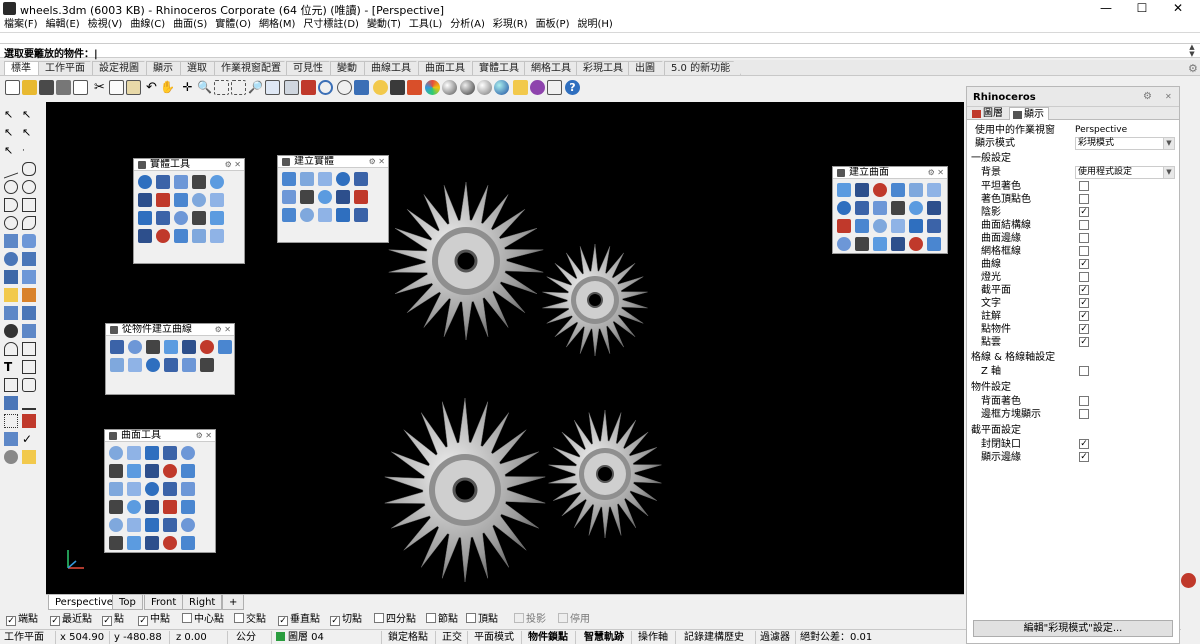 The image size is (1200, 644). I want to click on viewport-tab-perspective: Perspective, so click(84, 602).